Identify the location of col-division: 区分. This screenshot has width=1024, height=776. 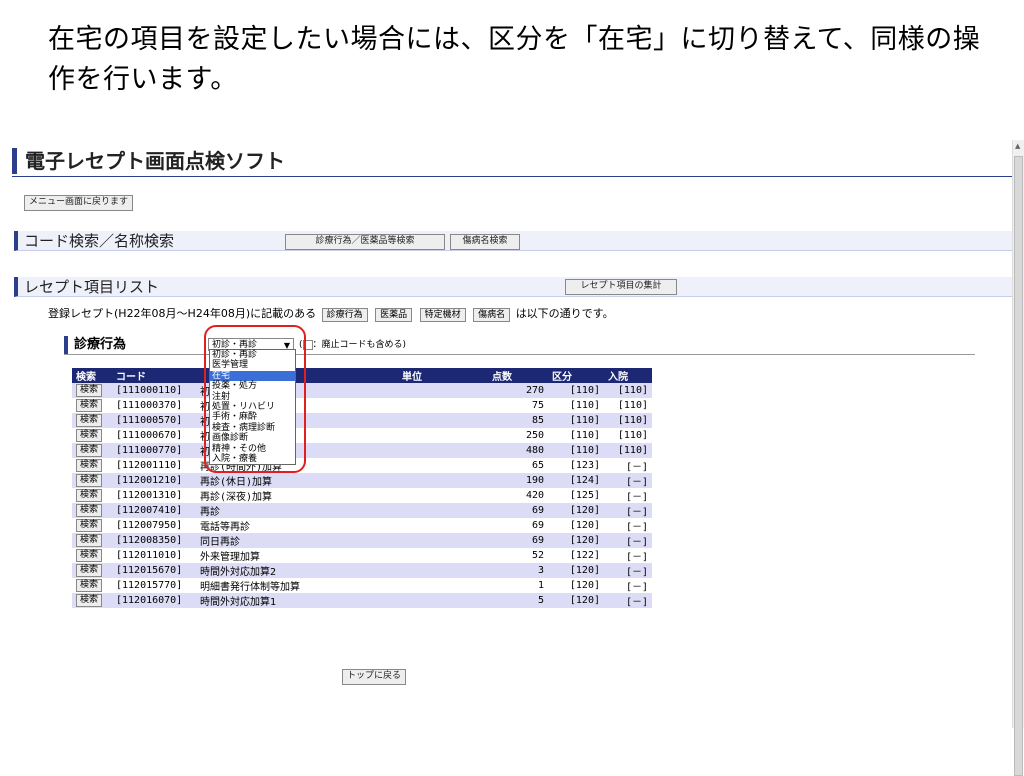
(576, 375).